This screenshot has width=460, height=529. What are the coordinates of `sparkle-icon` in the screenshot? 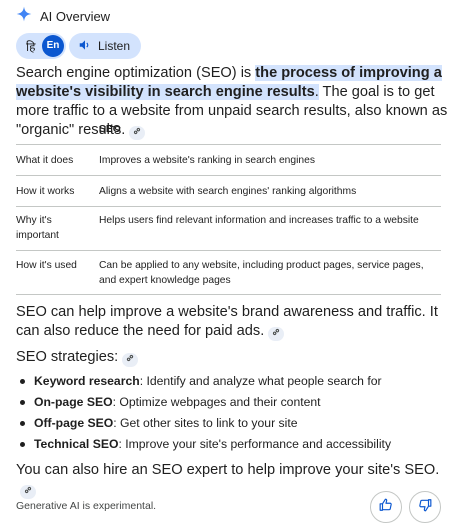 It's located at (24, 16).